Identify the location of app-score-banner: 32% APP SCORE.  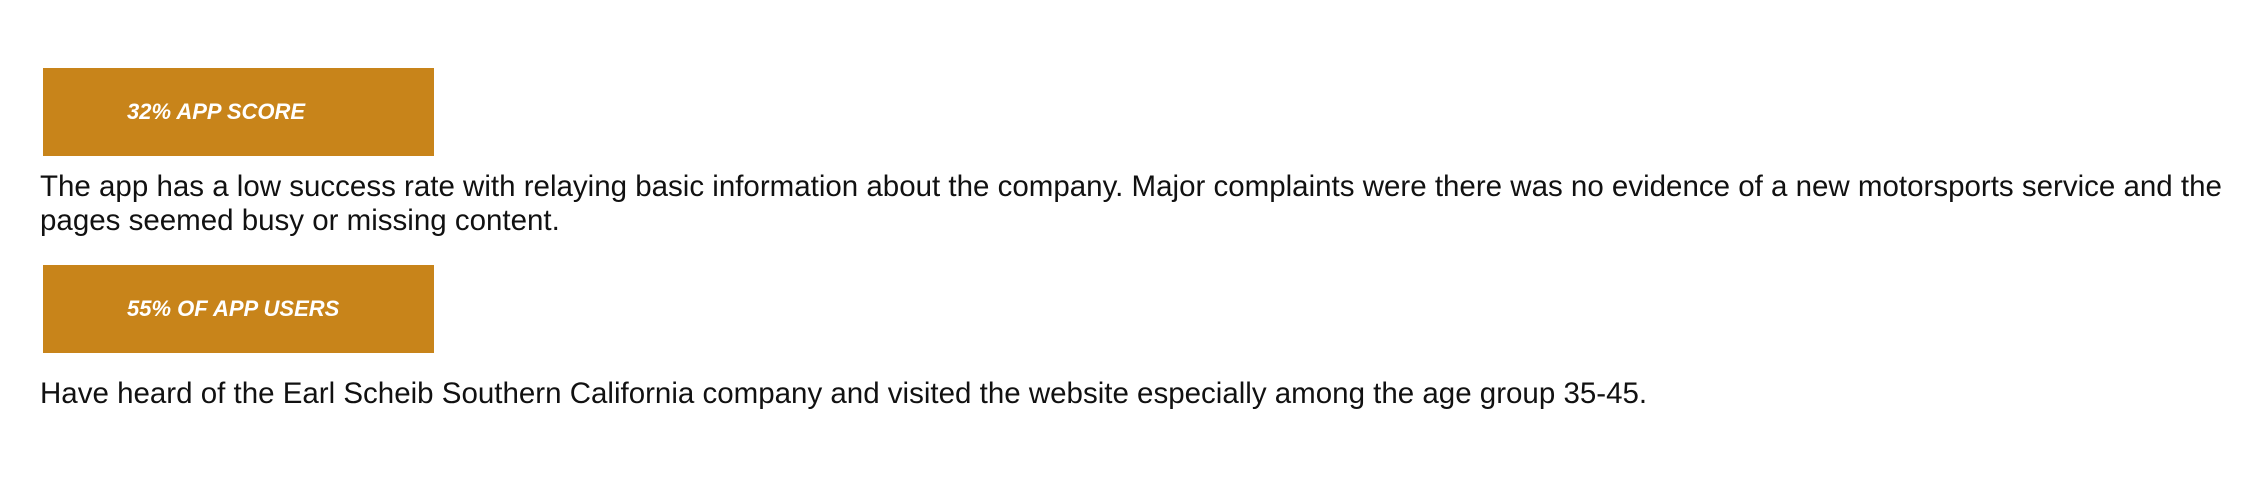
(238, 112).